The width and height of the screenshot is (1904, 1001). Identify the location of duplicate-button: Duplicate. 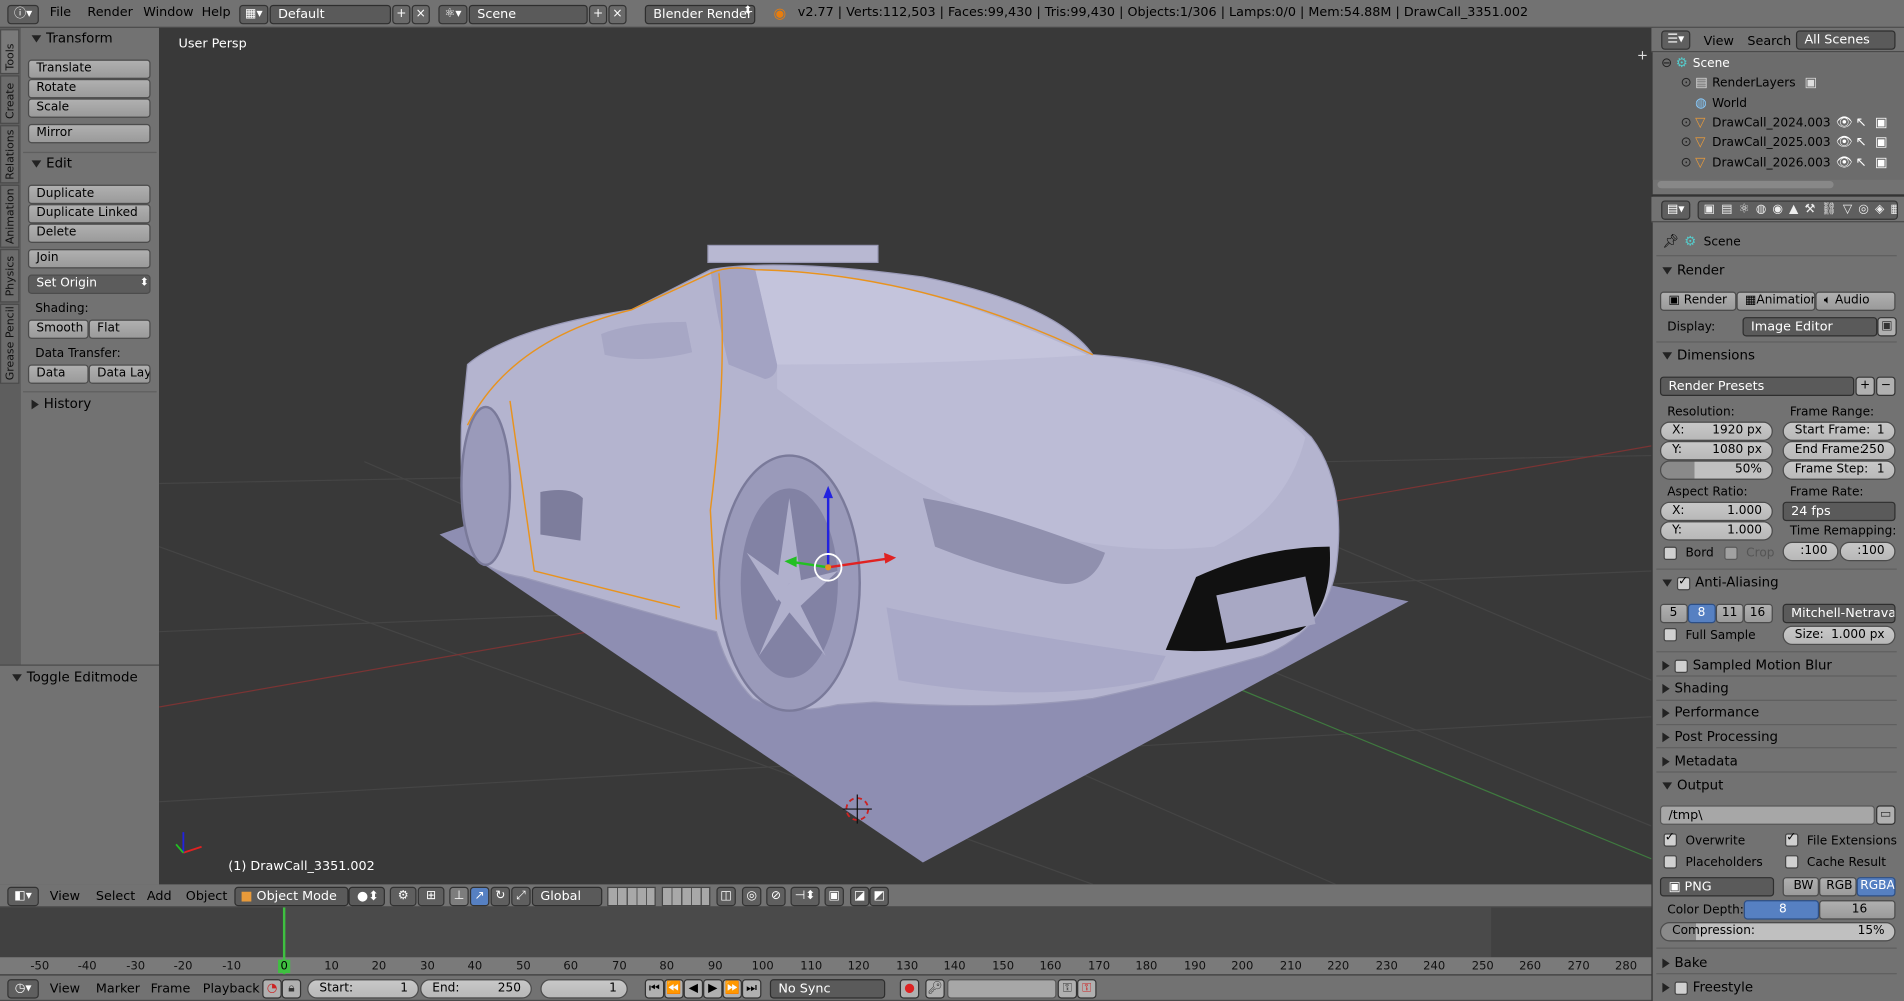
(89, 194).